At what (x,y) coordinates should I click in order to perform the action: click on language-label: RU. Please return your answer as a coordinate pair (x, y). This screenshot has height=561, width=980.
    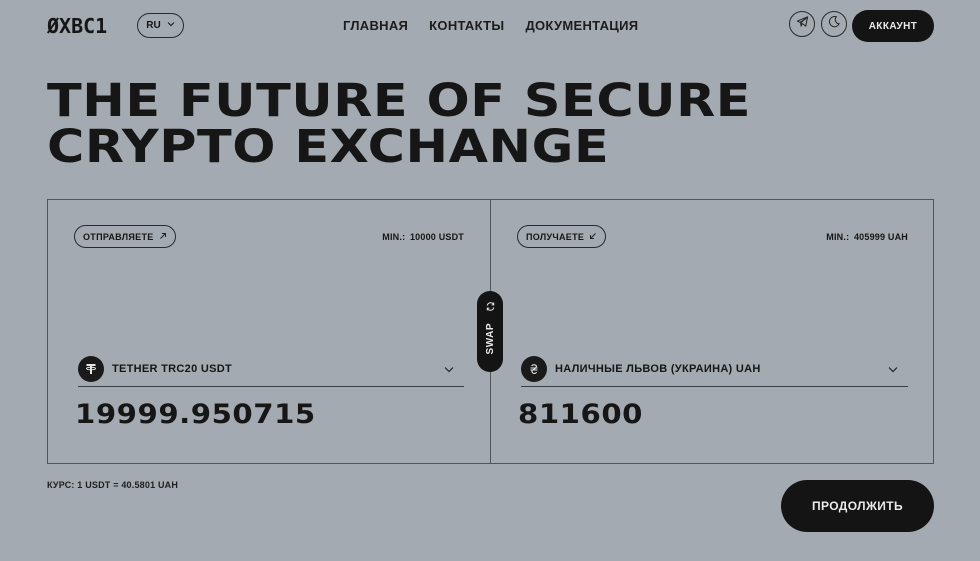
    Looking at the image, I should click on (153, 25).